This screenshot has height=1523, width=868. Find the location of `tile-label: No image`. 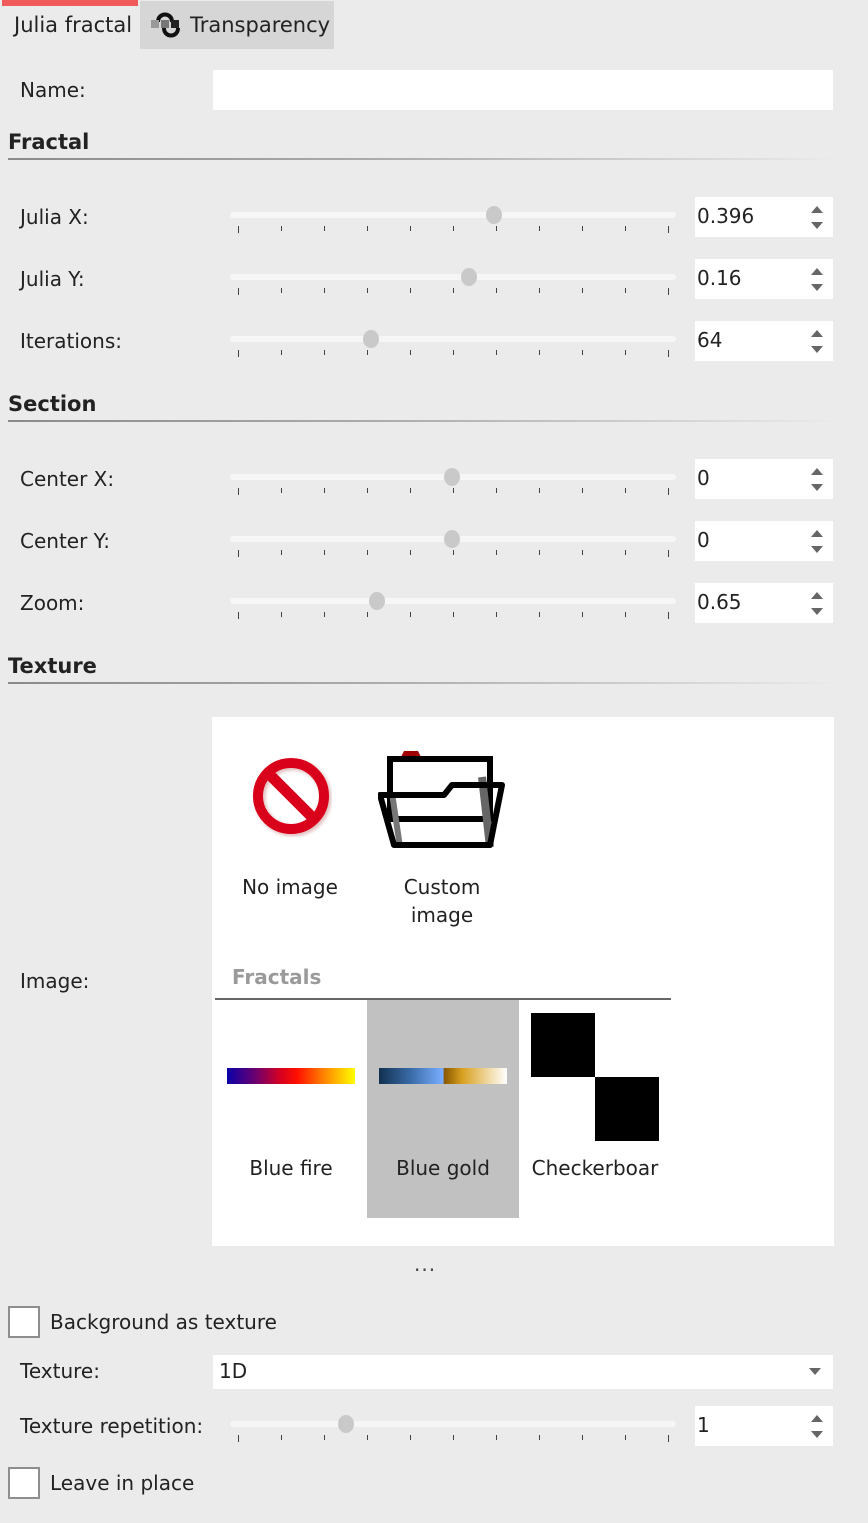

tile-label: No image is located at coordinates (290, 887).